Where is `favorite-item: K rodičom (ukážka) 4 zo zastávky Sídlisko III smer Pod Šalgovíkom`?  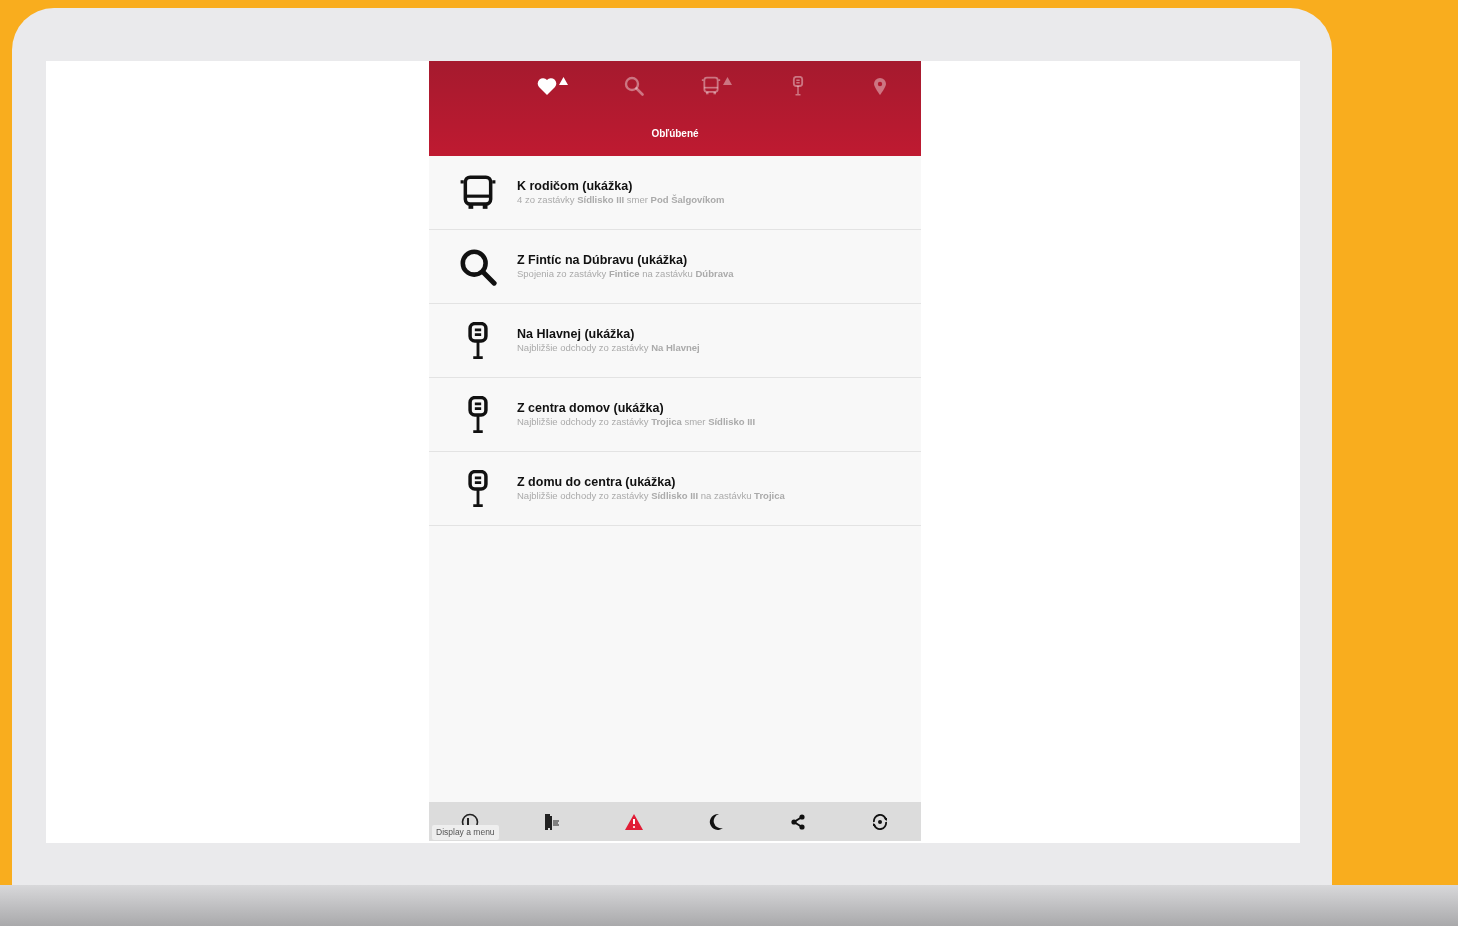 favorite-item: K rodičom (ukážka) 4 zo zastávky Sídlisko III smer Pod Šalgovíkom is located at coordinates (675, 193).